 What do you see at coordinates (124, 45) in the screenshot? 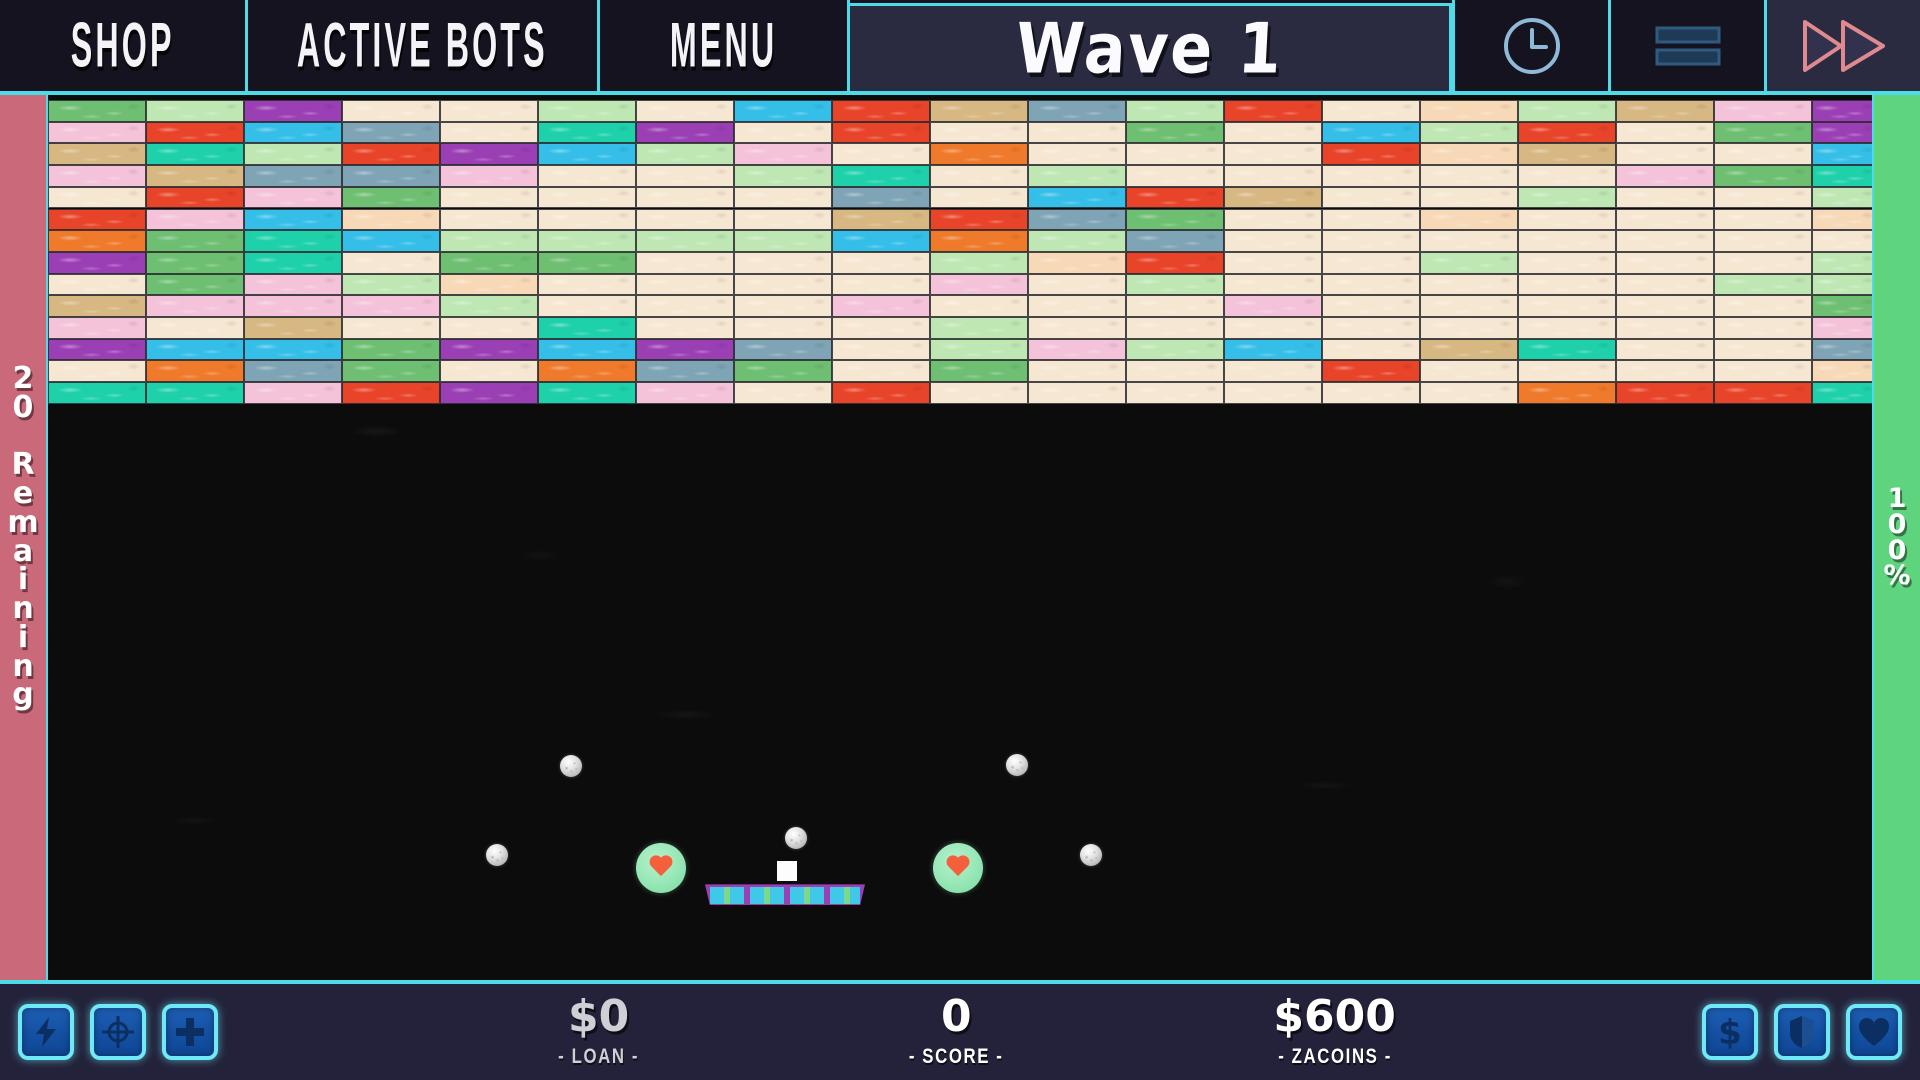
I see `shop-button: SHOP` at bounding box center [124, 45].